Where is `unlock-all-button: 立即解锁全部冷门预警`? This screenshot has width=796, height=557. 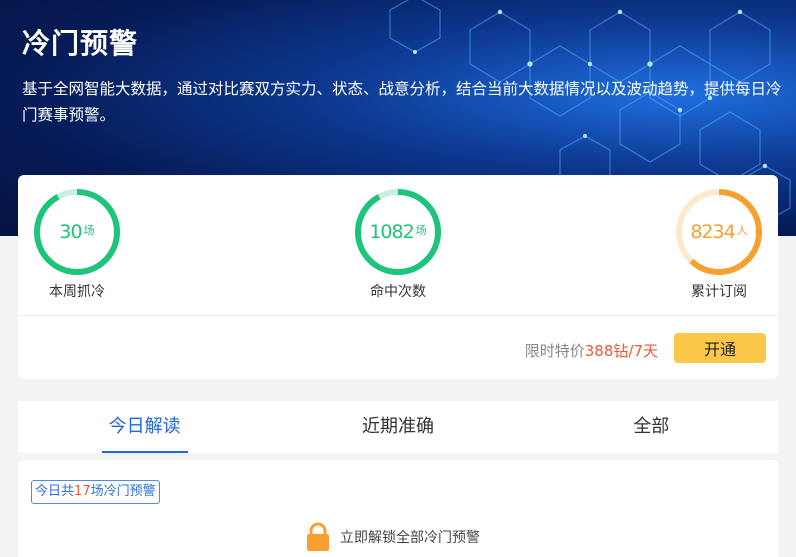
unlock-all-button: 立即解锁全部冷门预警 is located at coordinates (393, 537).